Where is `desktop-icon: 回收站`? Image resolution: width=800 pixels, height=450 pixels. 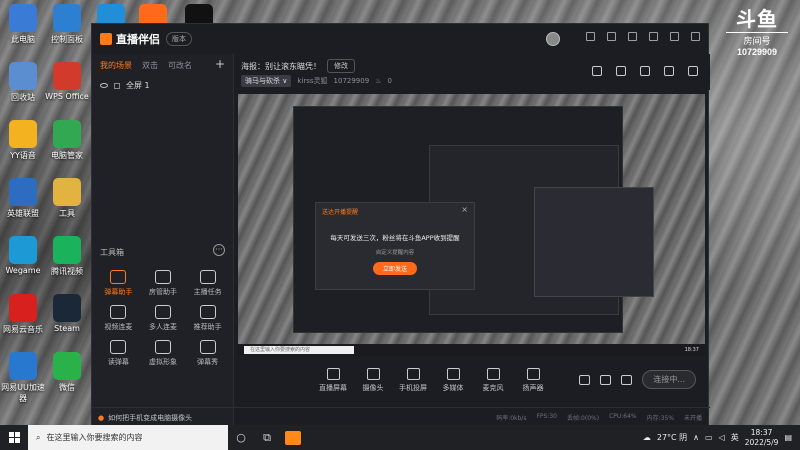 desktop-icon: 回收站 is located at coordinates (23, 82).